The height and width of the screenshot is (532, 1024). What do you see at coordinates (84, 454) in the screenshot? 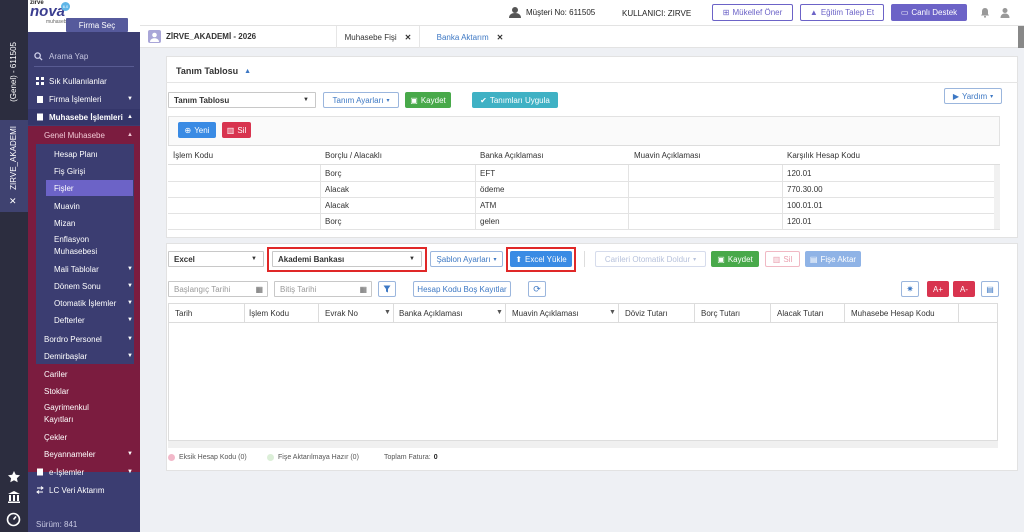
I see `sidebar-item-beyannameler: Beyannameler ▼` at bounding box center [84, 454].